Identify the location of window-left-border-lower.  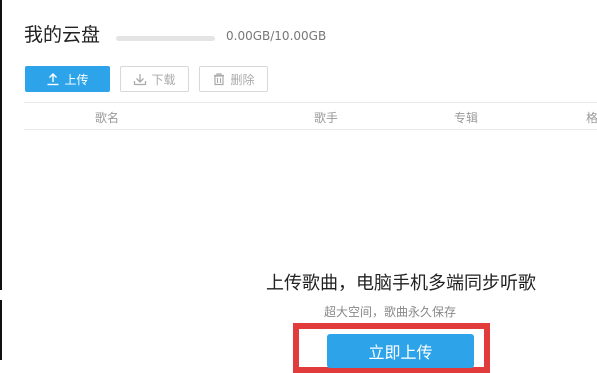
(1, 330).